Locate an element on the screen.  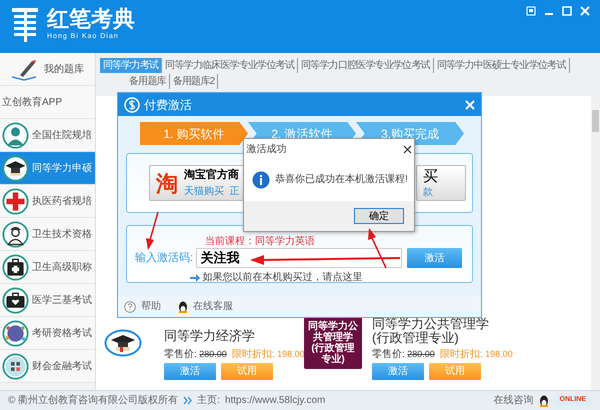
people-icon is located at coordinates (15, 333).